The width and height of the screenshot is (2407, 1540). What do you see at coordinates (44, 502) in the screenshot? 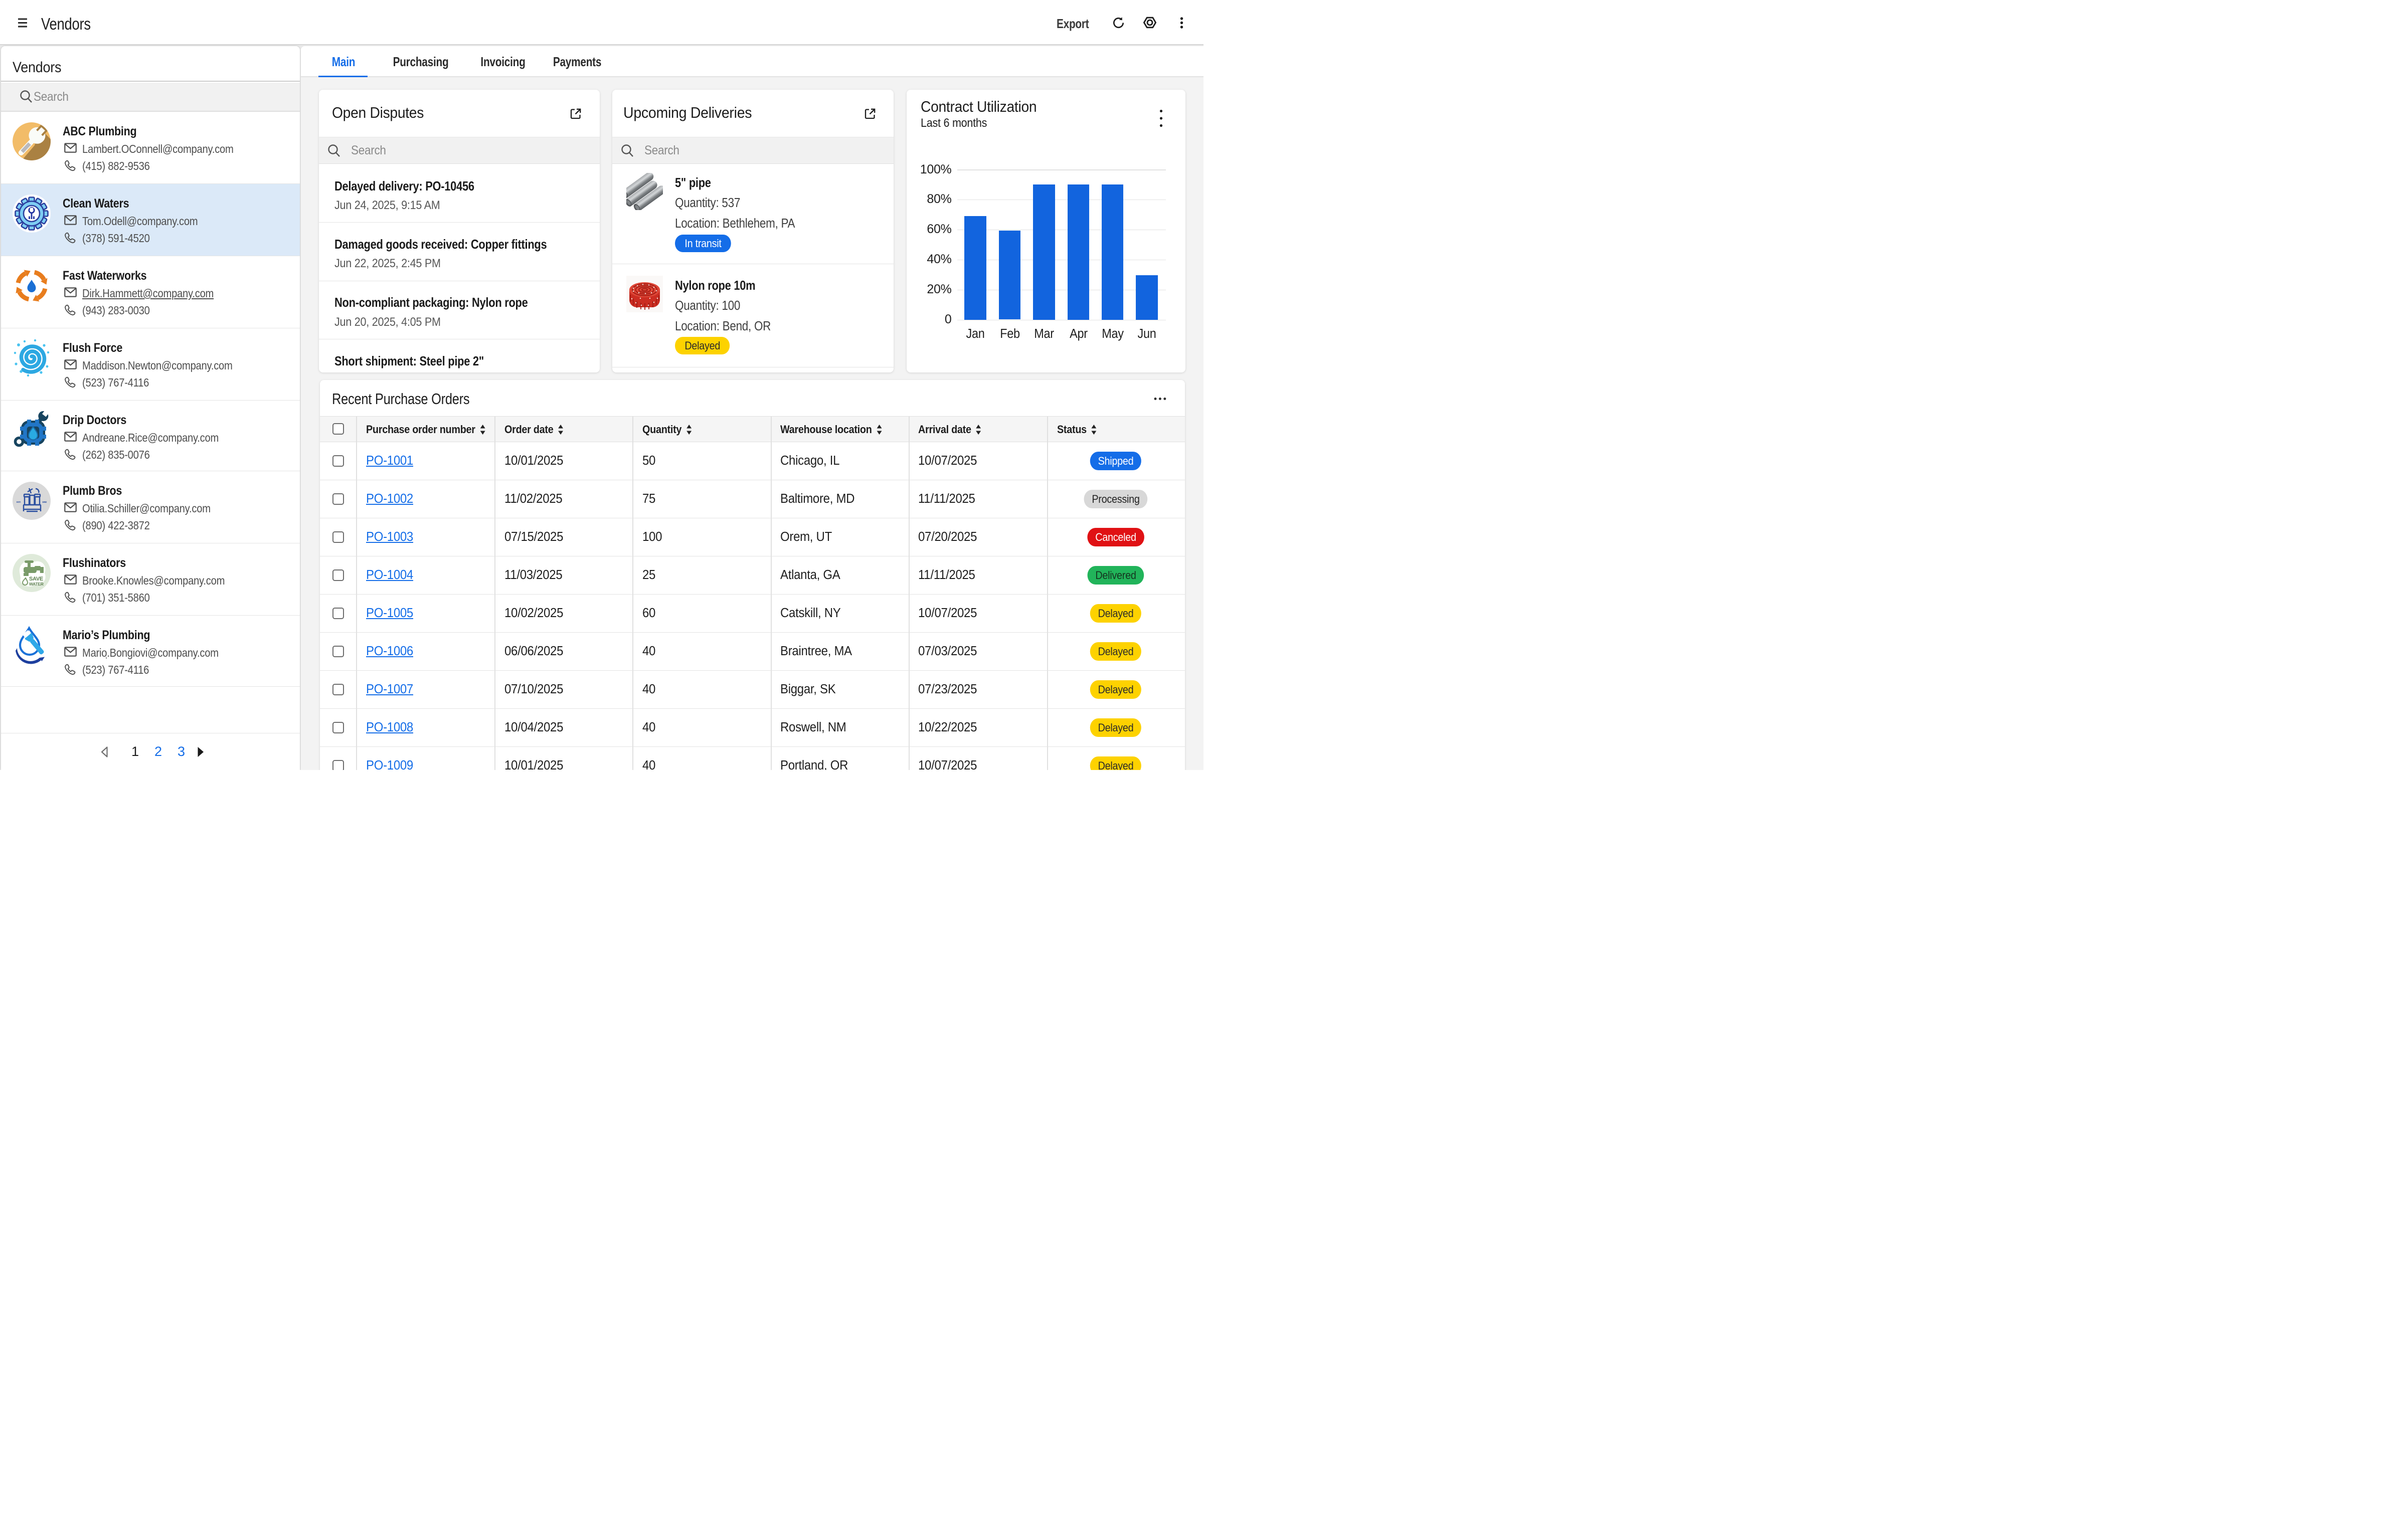
I see `svg-text: 1992` at bounding box center [44, 502].